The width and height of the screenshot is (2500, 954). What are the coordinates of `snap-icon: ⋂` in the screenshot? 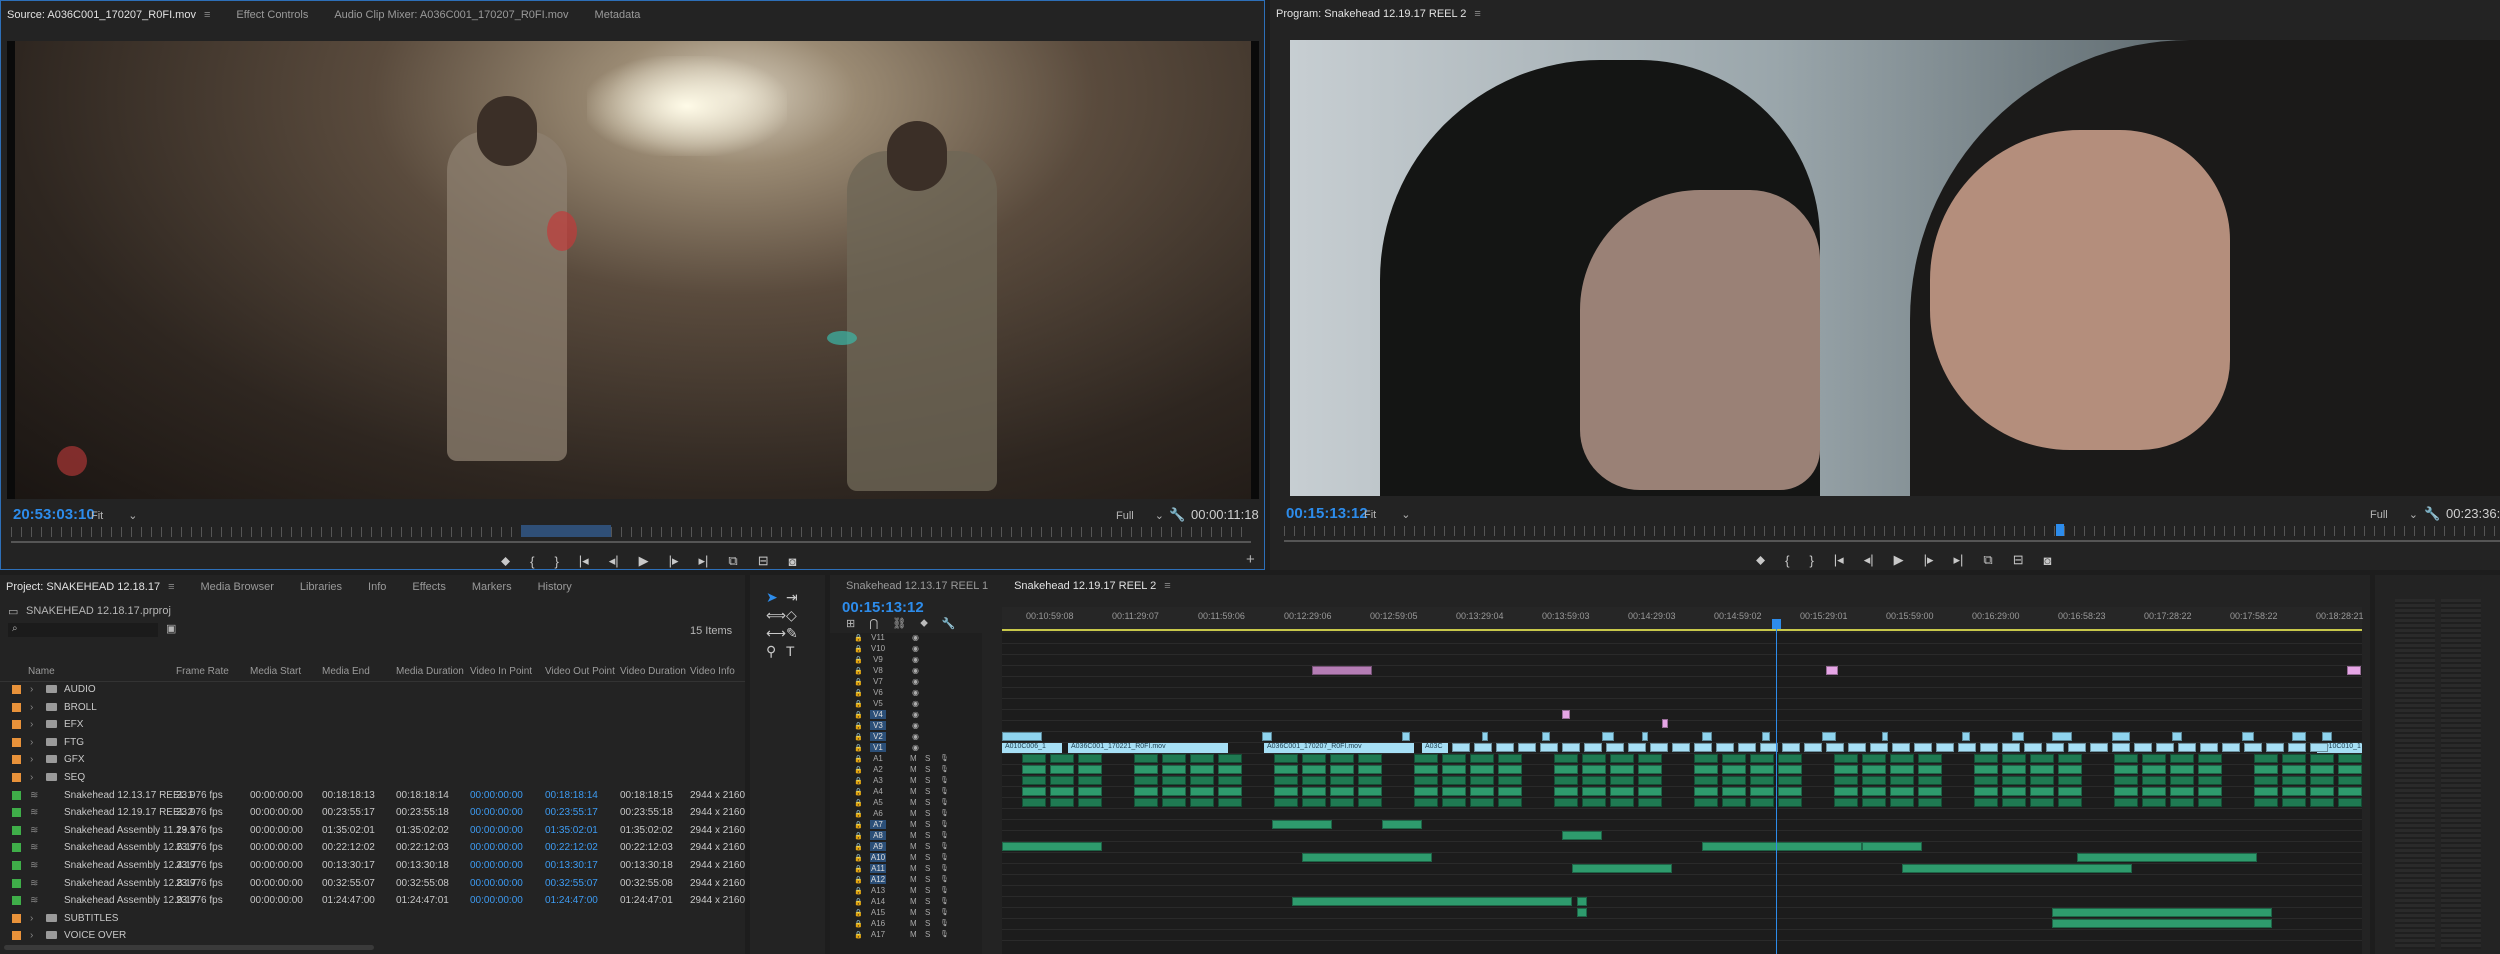 It's located at (873, 623).